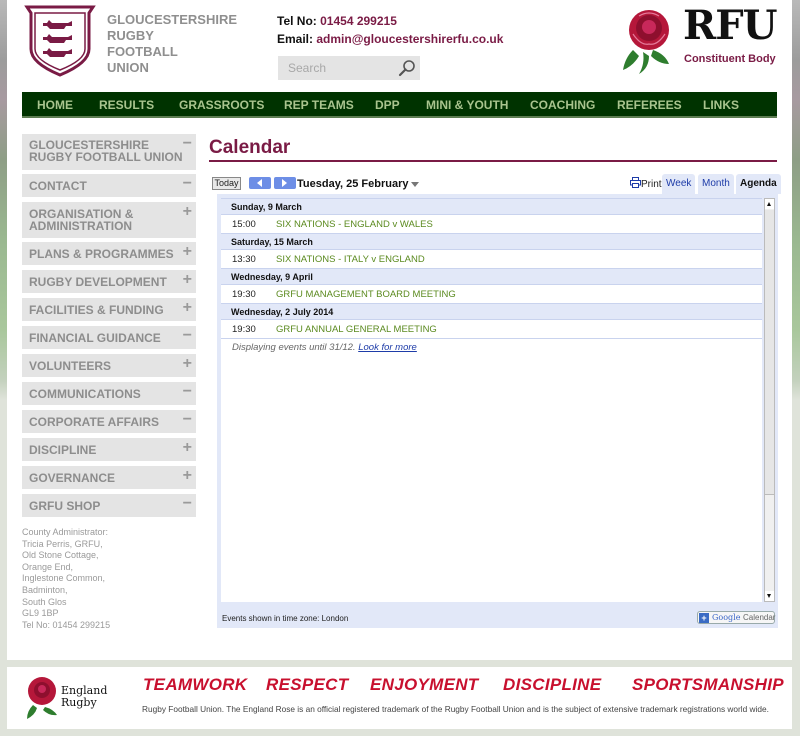  I want to click on sidebar-item-label: RUGBY DEVELOPMENT, so click(98, 282).